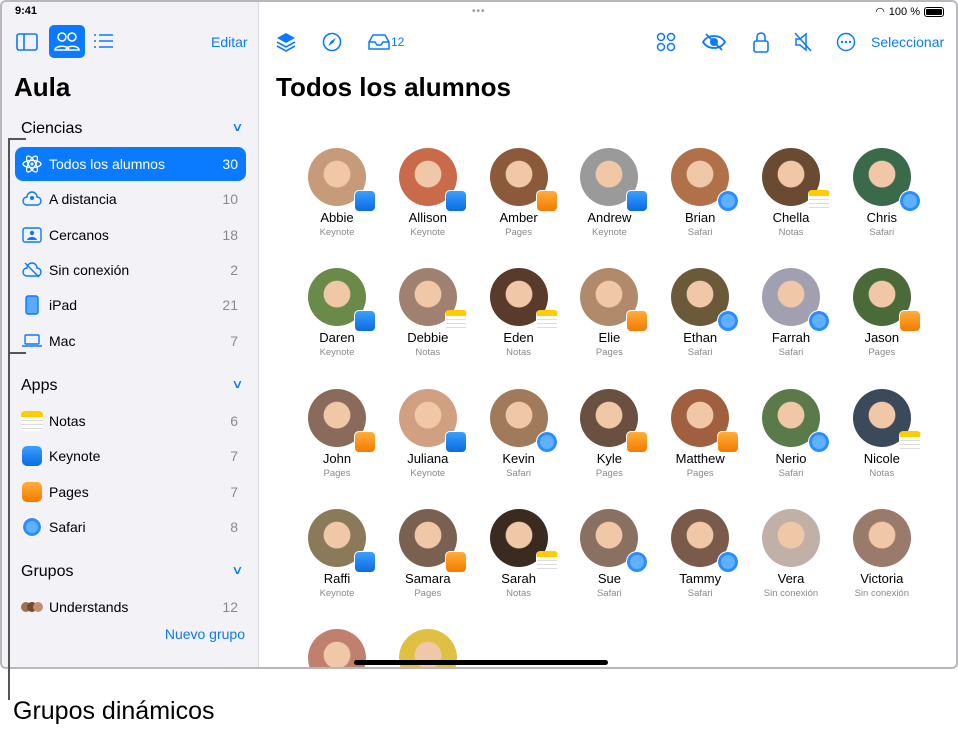 Image resolution: width=958 pixels, height=734 pixels. What do you see at coordinates (234, 340) in the screenshot?
I see `item-count: 7` at bounding box center [234, 340].